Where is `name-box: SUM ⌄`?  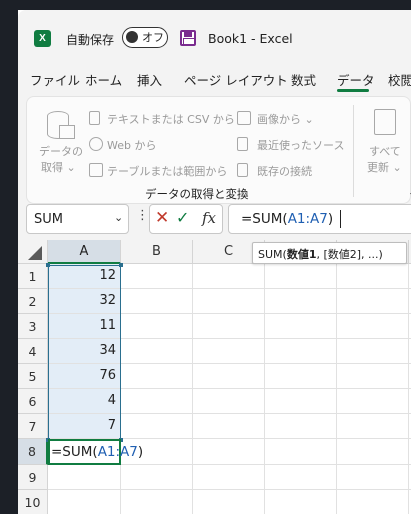 name-box: SUM ⌄ is located at coordinates (77, 219).